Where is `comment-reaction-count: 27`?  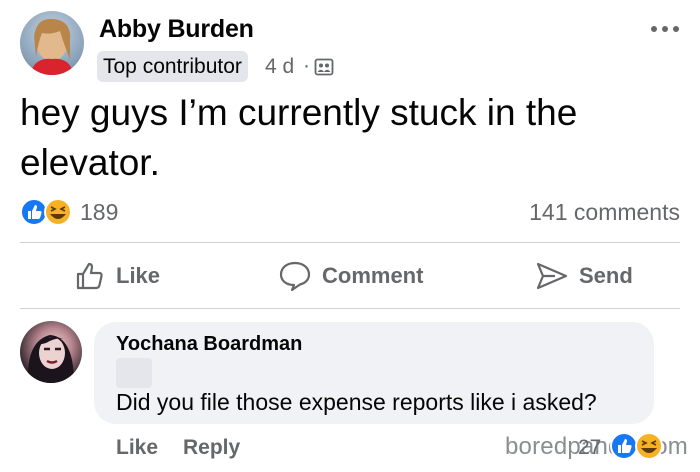 comment-reaction-count: 27 is located at coordinates (589, 448).